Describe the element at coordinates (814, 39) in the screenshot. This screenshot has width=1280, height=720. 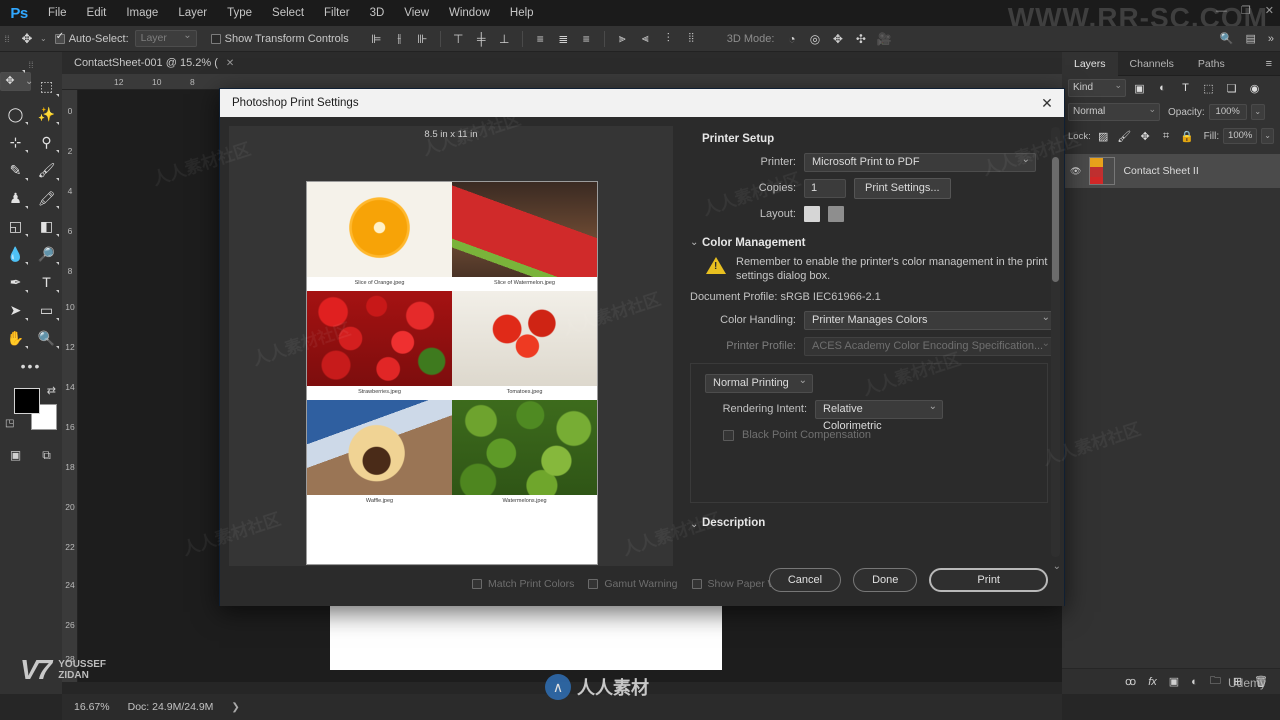
I see `roll-3d-icon: ◎` at that location.